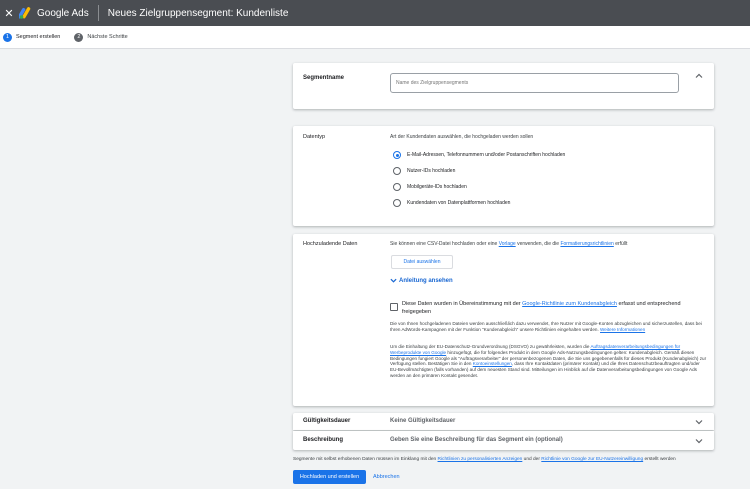  I want to click on data-type-label: Datentyp, so click(314, 137).